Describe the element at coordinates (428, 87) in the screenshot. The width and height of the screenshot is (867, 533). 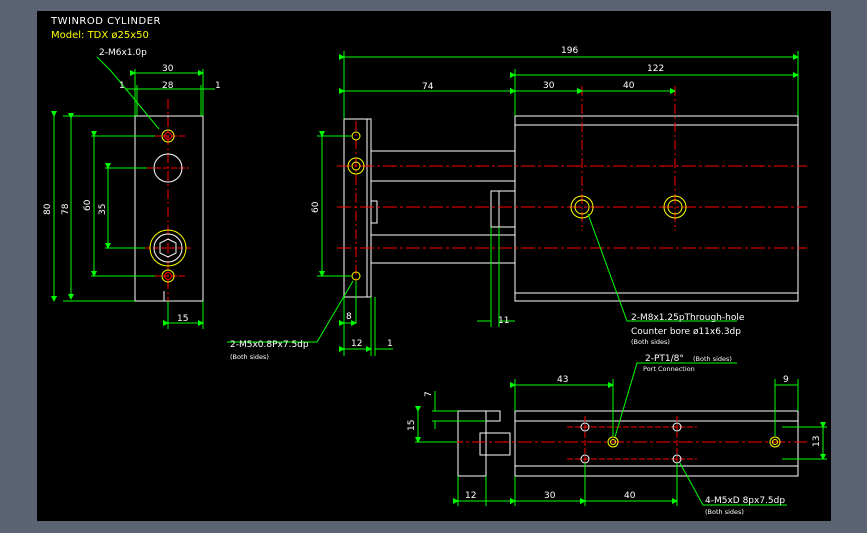
I see `dim-74: 74` at that location.